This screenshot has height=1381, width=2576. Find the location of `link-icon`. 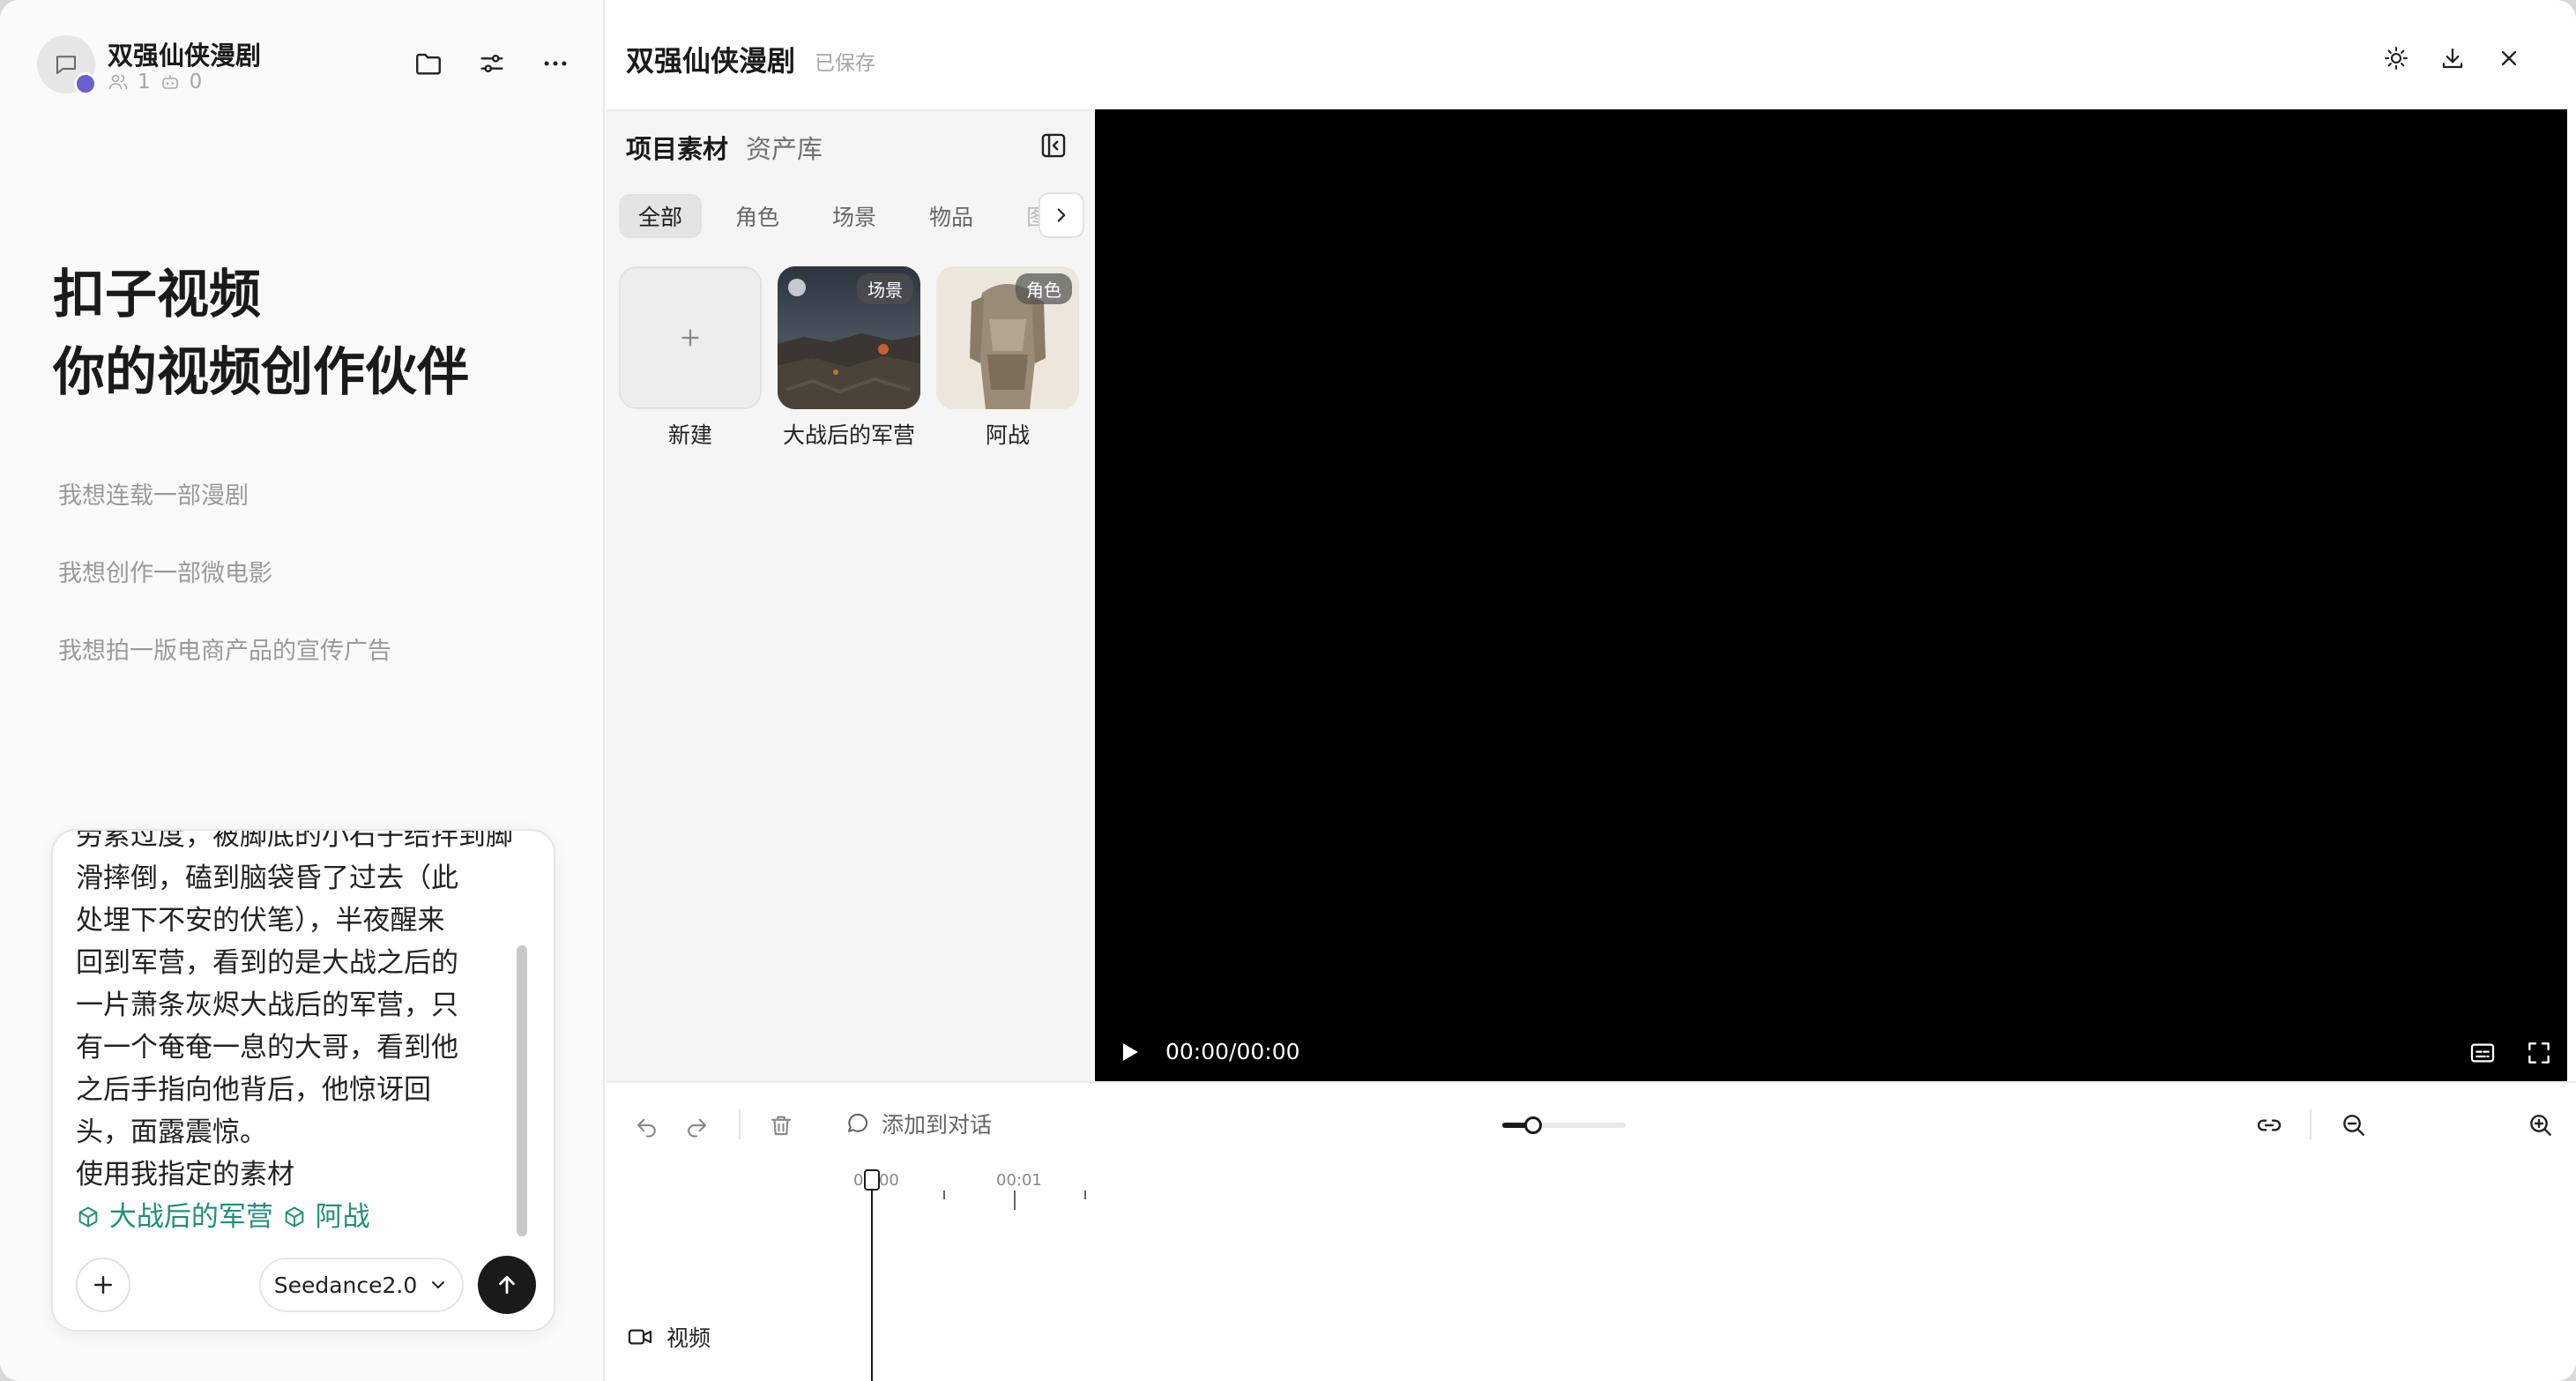

link-icon is located at coordinates (2269, 1125).